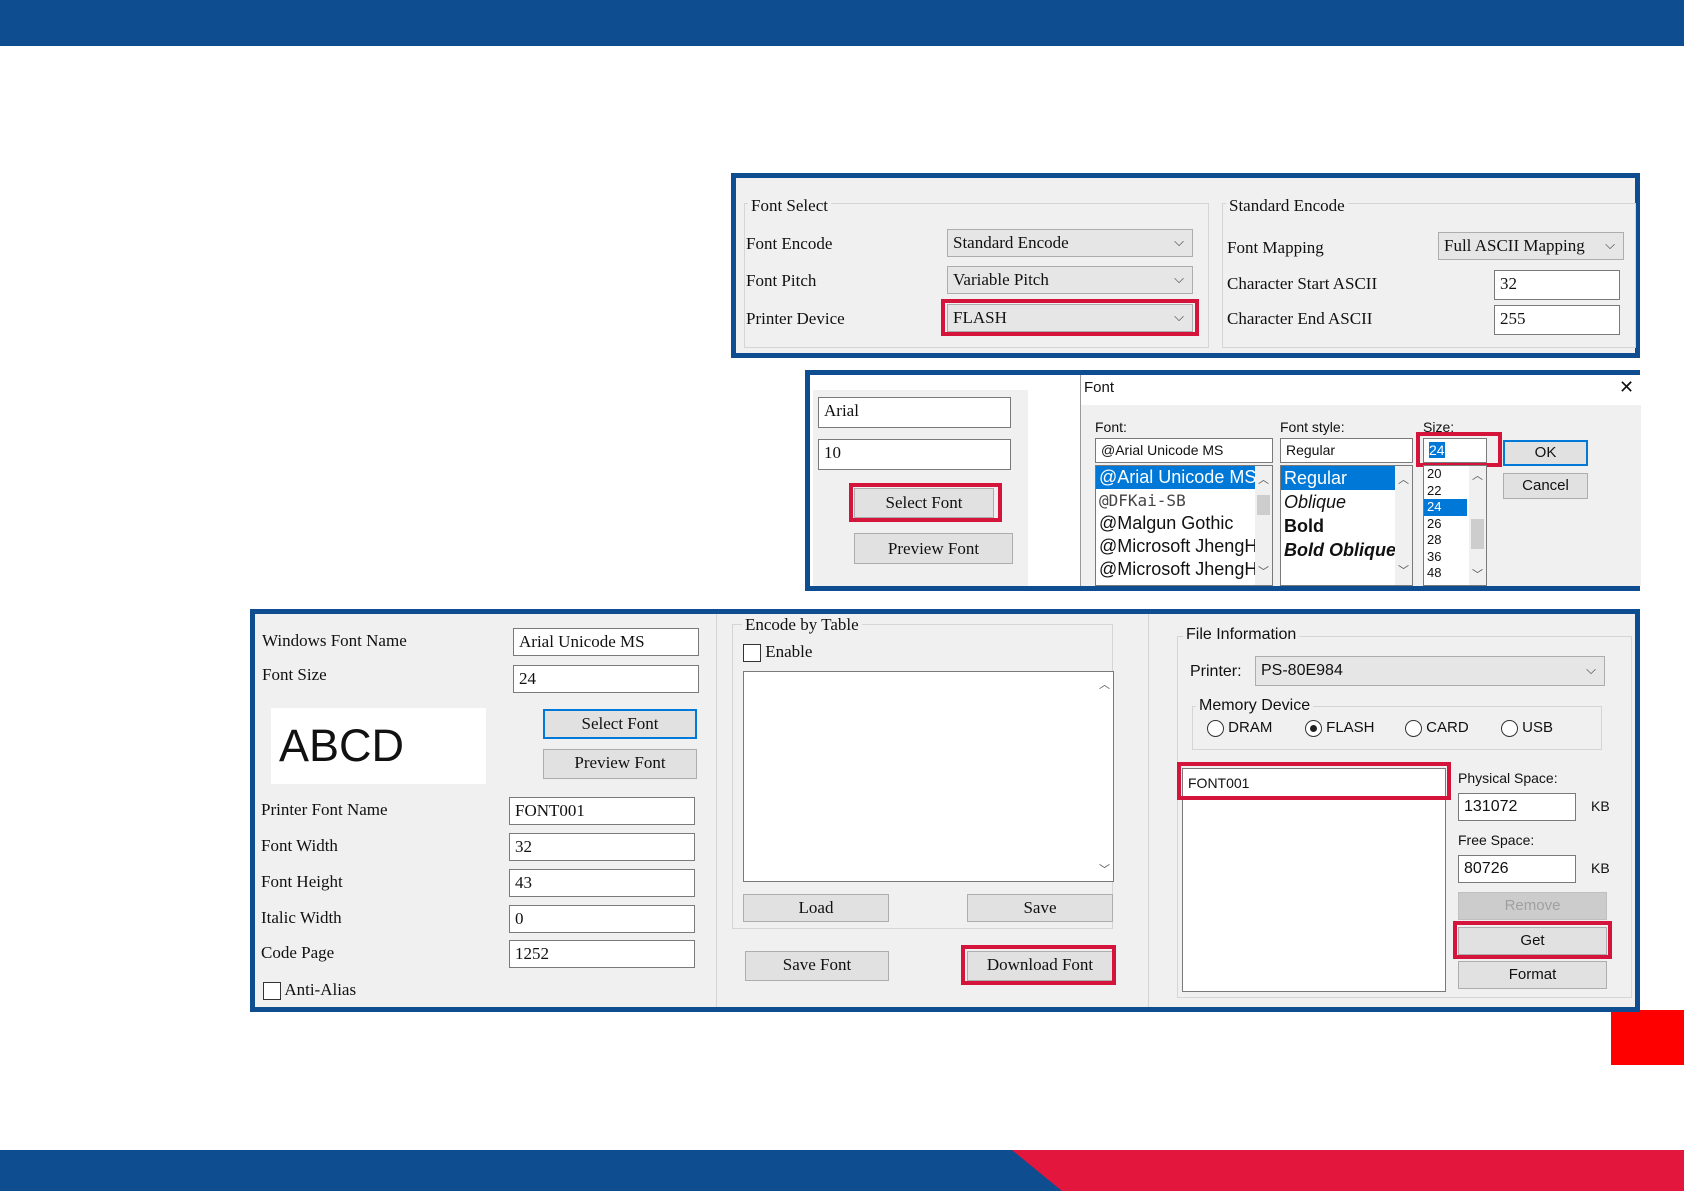 The width and height of the screenshot is (1684, 1191). I want to click on enable-label: Enable, so click(789, 651).